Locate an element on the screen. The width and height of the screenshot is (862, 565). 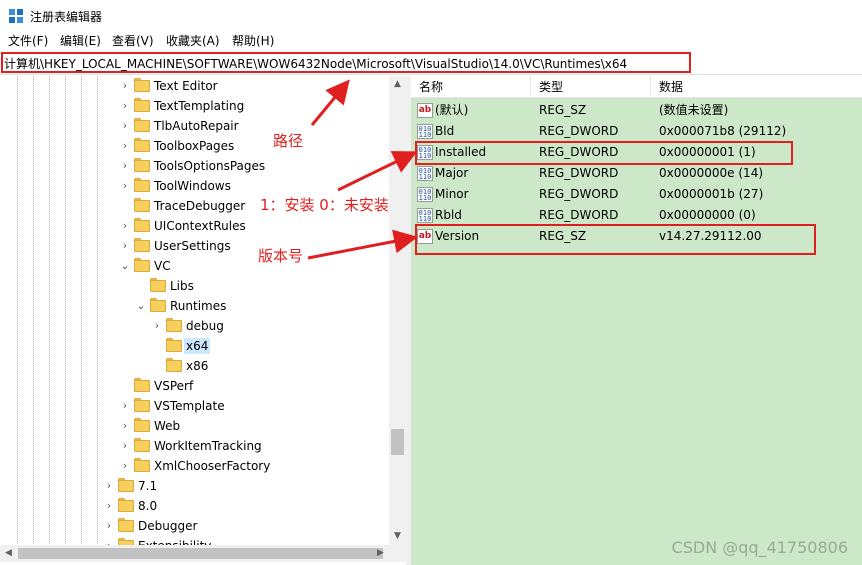
scroll-left-arrow-icon: ◀ is located at coordinates (8, 553).